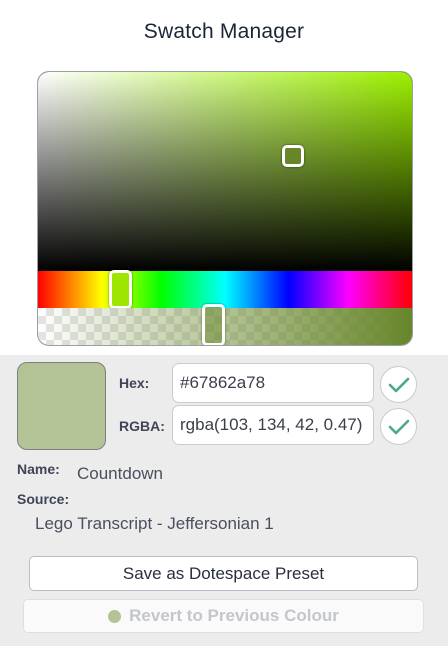 The image size is (448, 646). I want to click on alpha-slider-handle, so click(213, 324).